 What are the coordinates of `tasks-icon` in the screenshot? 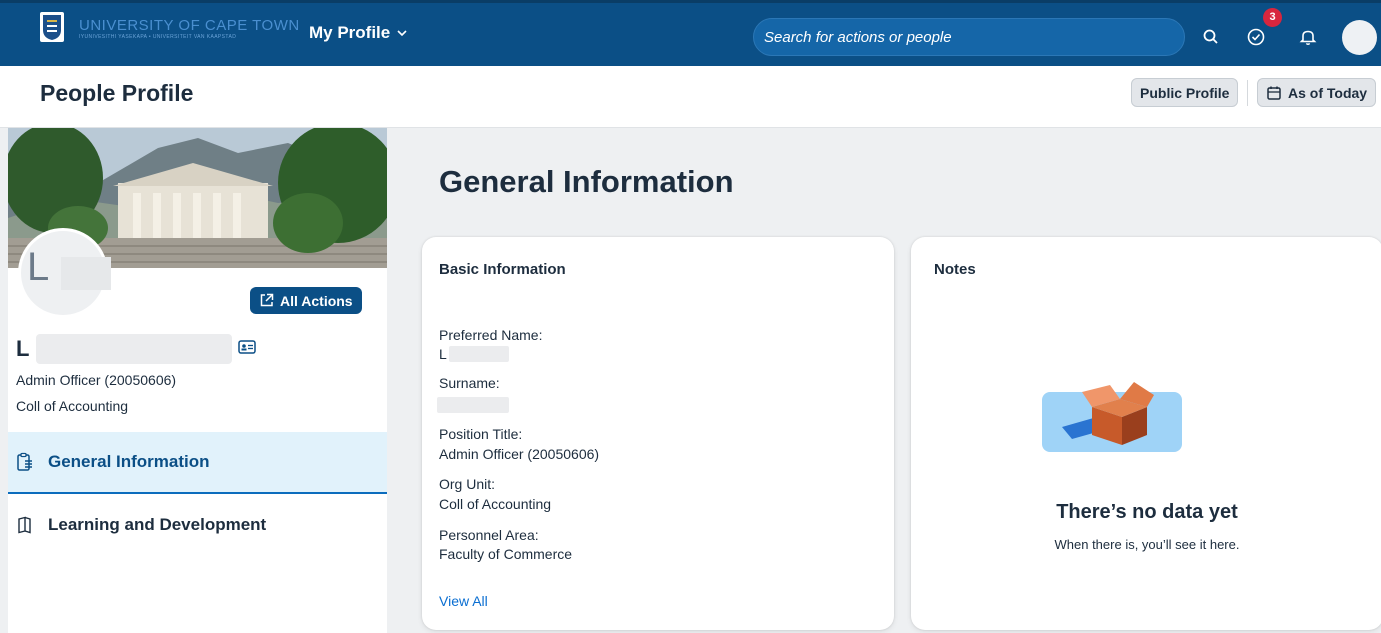 It's located at (1256, 37).